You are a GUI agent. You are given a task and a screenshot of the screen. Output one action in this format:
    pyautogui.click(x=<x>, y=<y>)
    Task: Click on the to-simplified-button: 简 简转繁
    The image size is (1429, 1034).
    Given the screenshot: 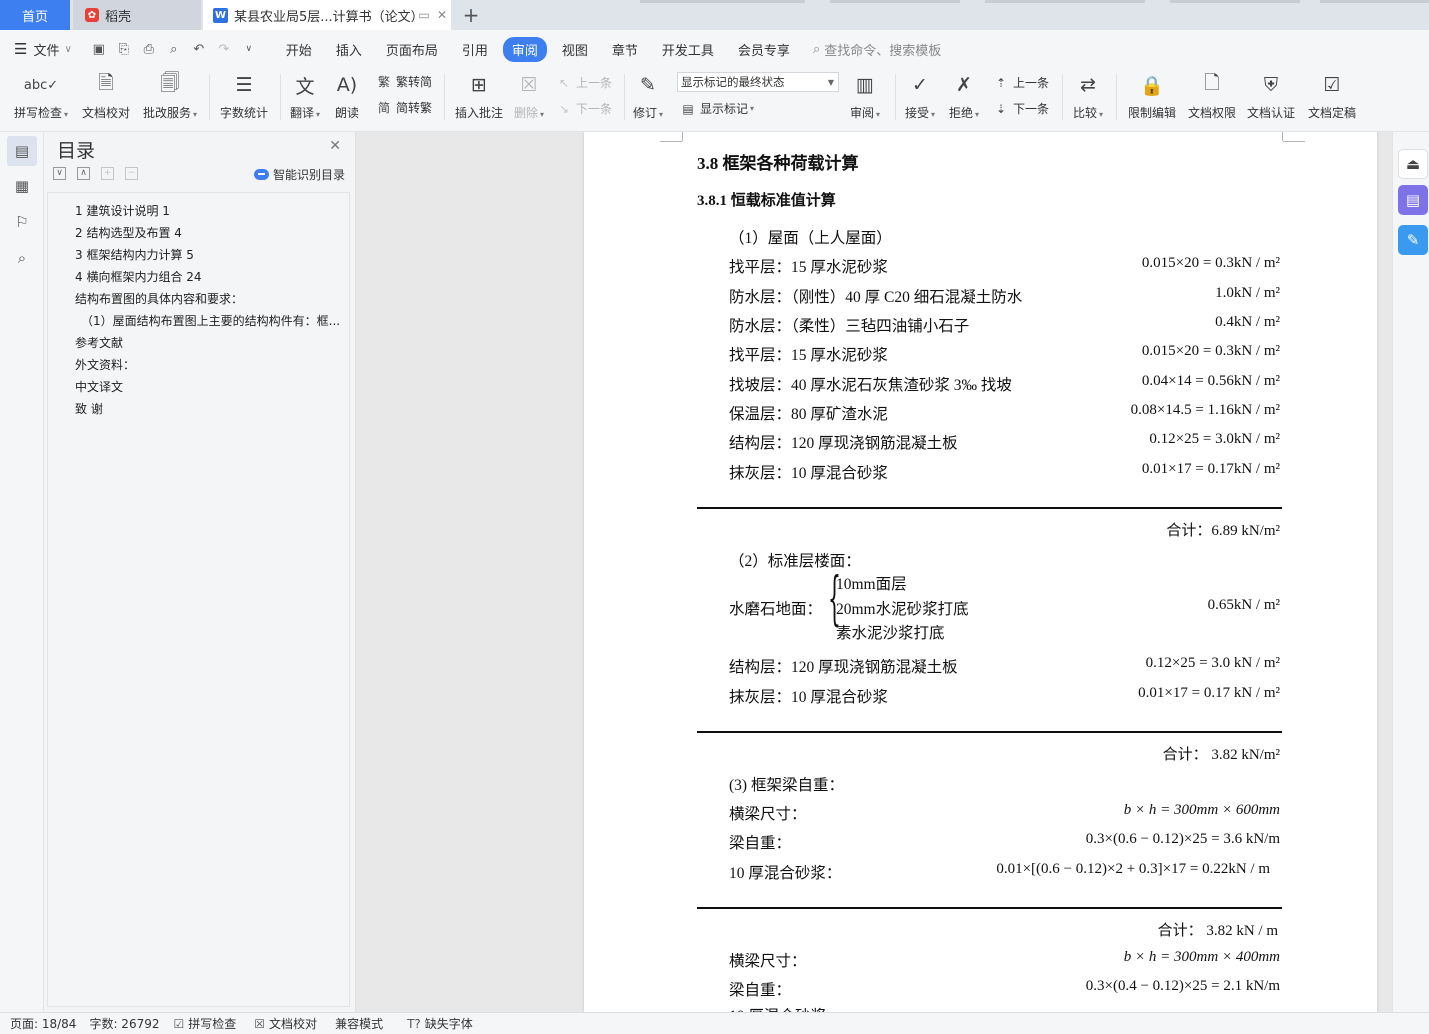 What is the action you would take?
    pyautogui.click(x=404, y=107)
    